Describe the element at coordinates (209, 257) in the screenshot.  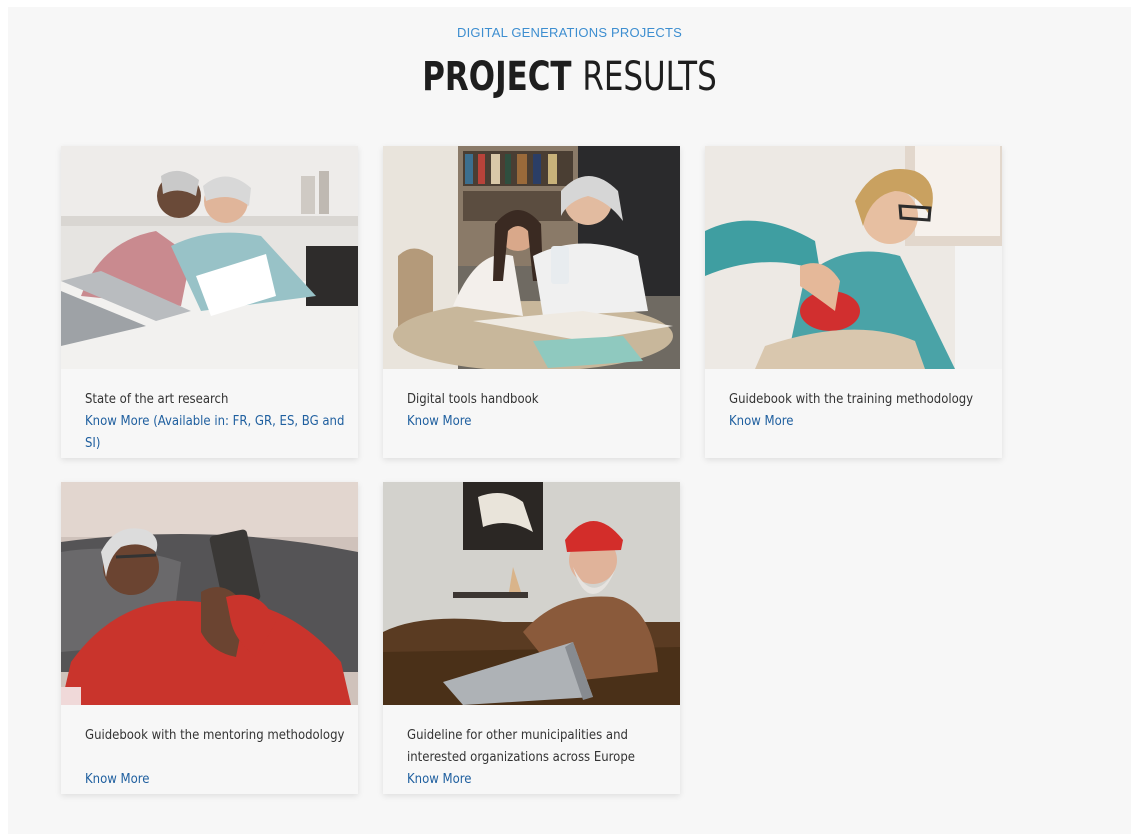
I see `card-photo-seniors-embracing` at that location.